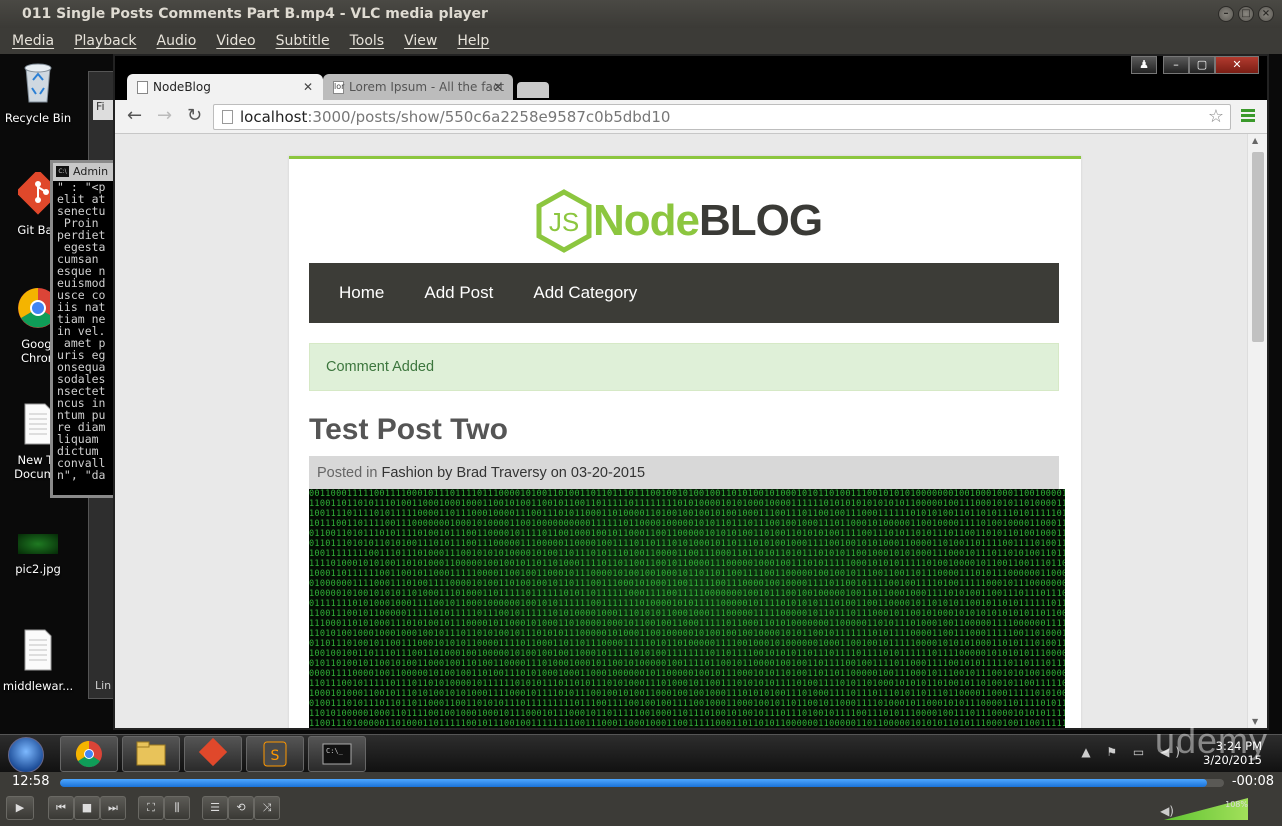  I want to click on close-icon: ×, so click(1266, 14).